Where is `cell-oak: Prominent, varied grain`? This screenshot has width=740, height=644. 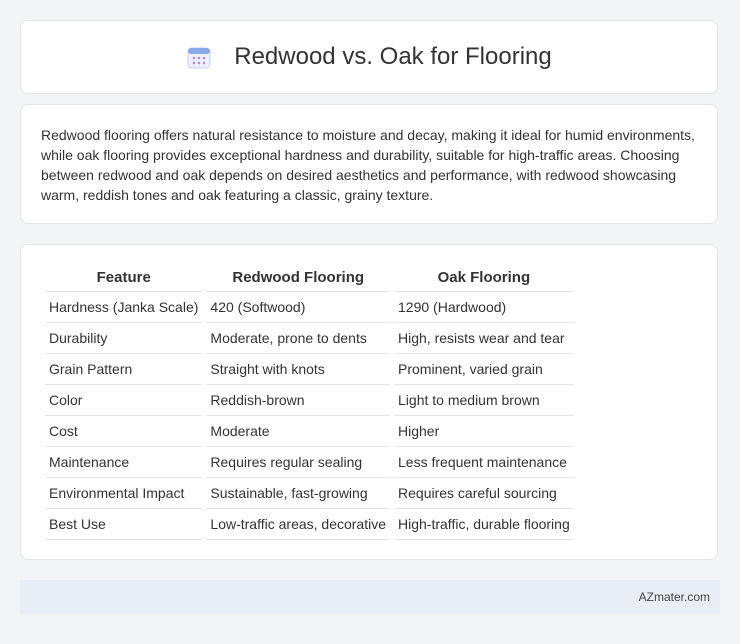 cell-oak: Prominent, varied grain is located at coordinates (484, 369).